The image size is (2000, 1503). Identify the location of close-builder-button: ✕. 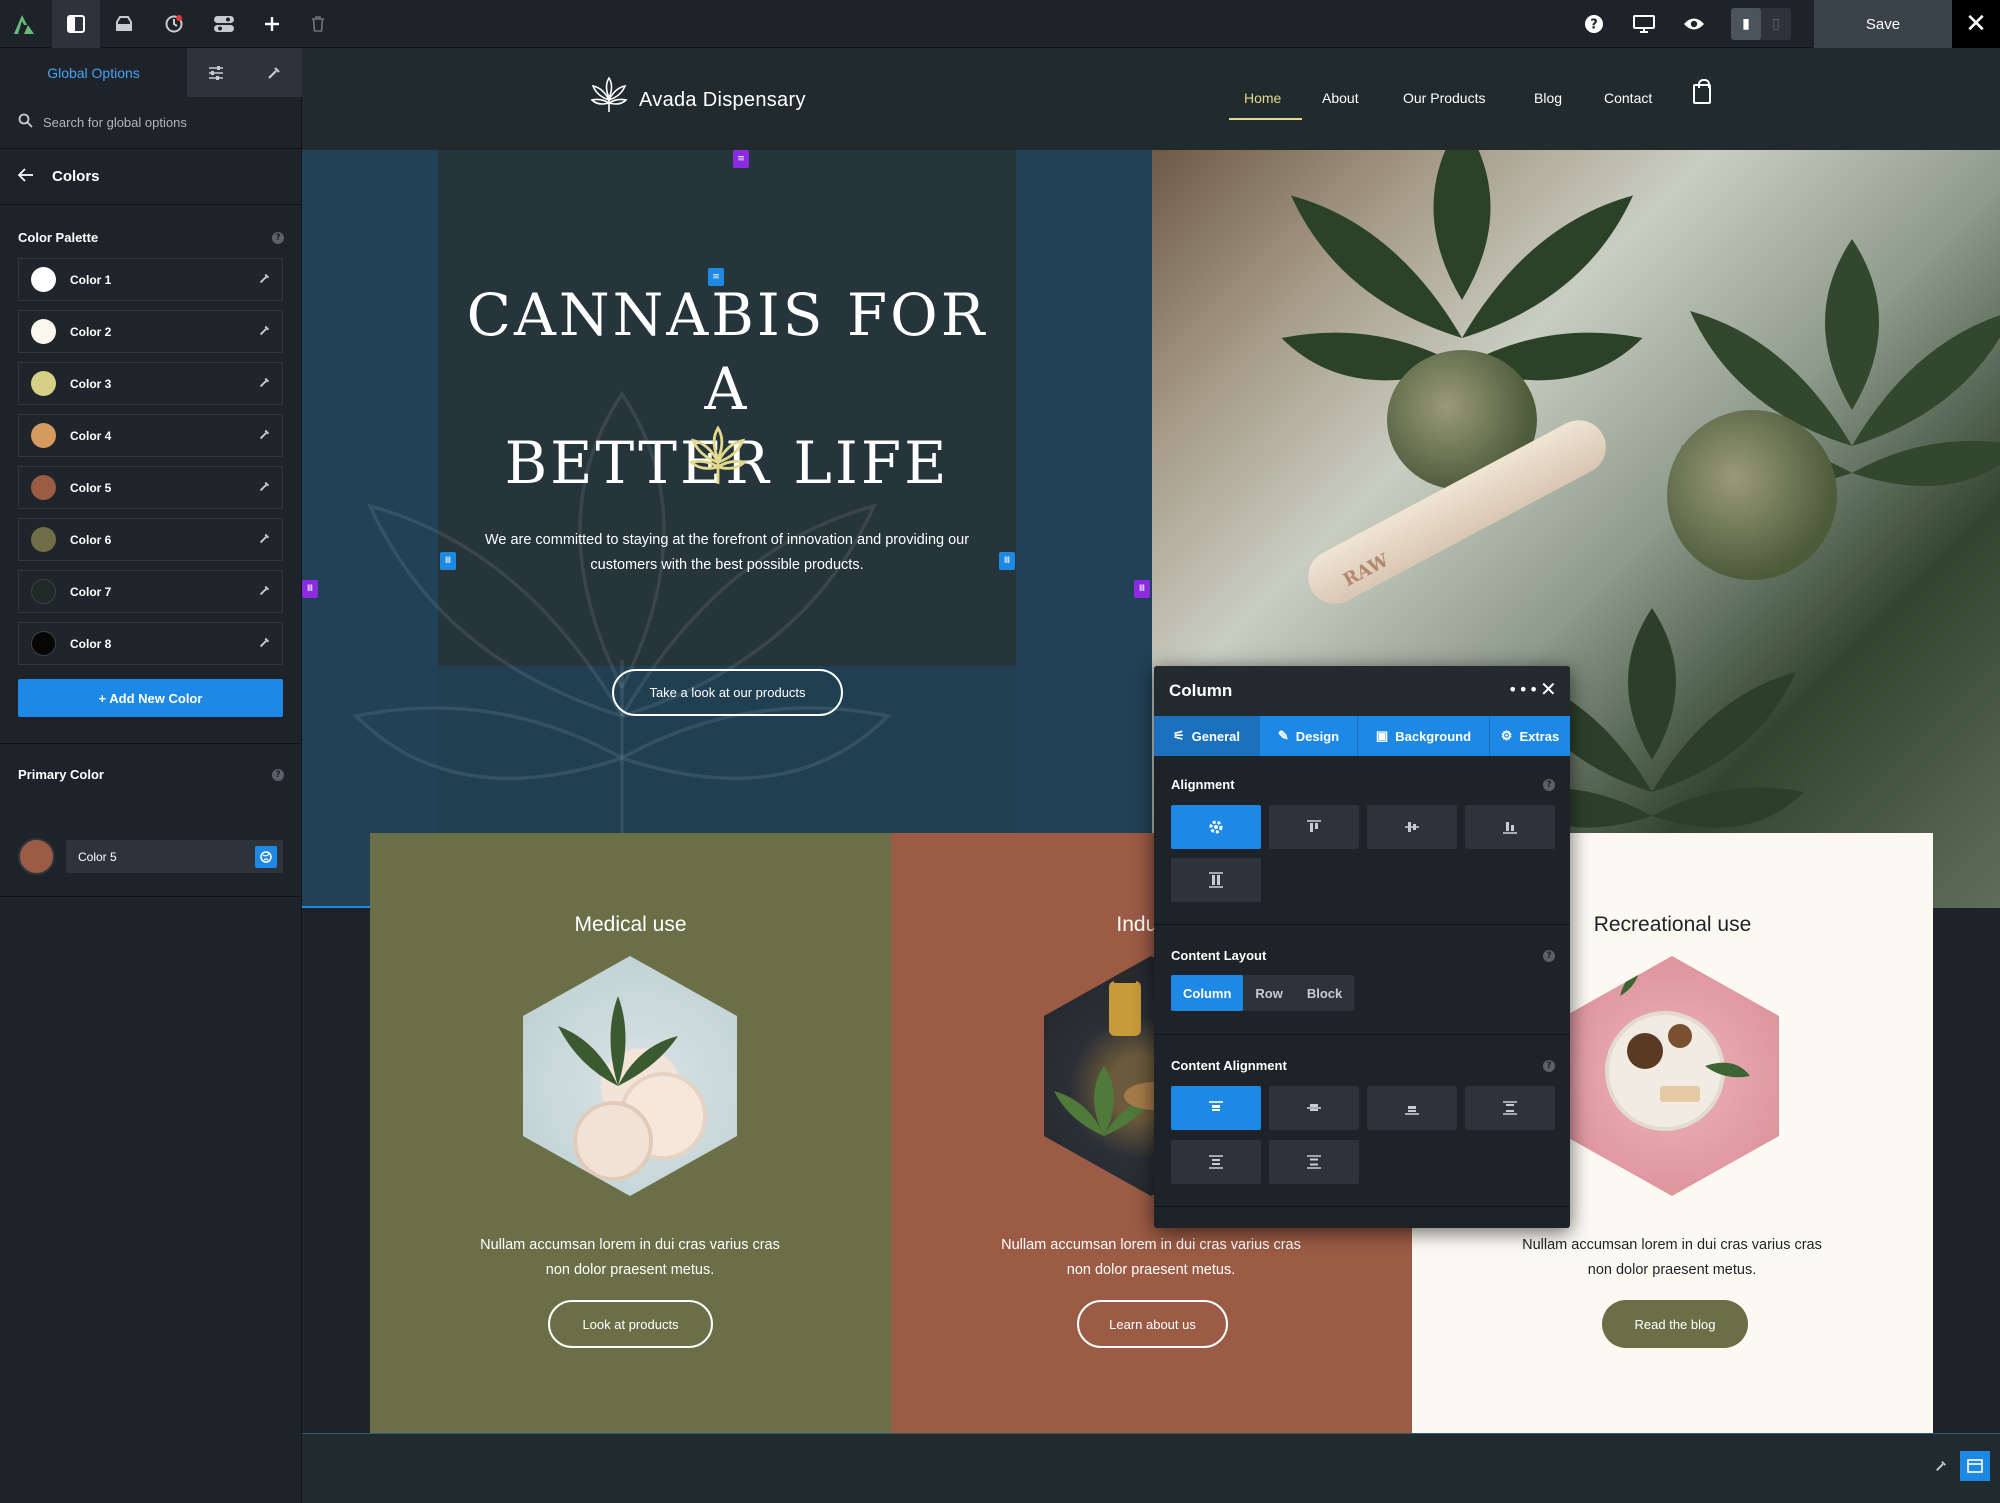
(1976, 24).